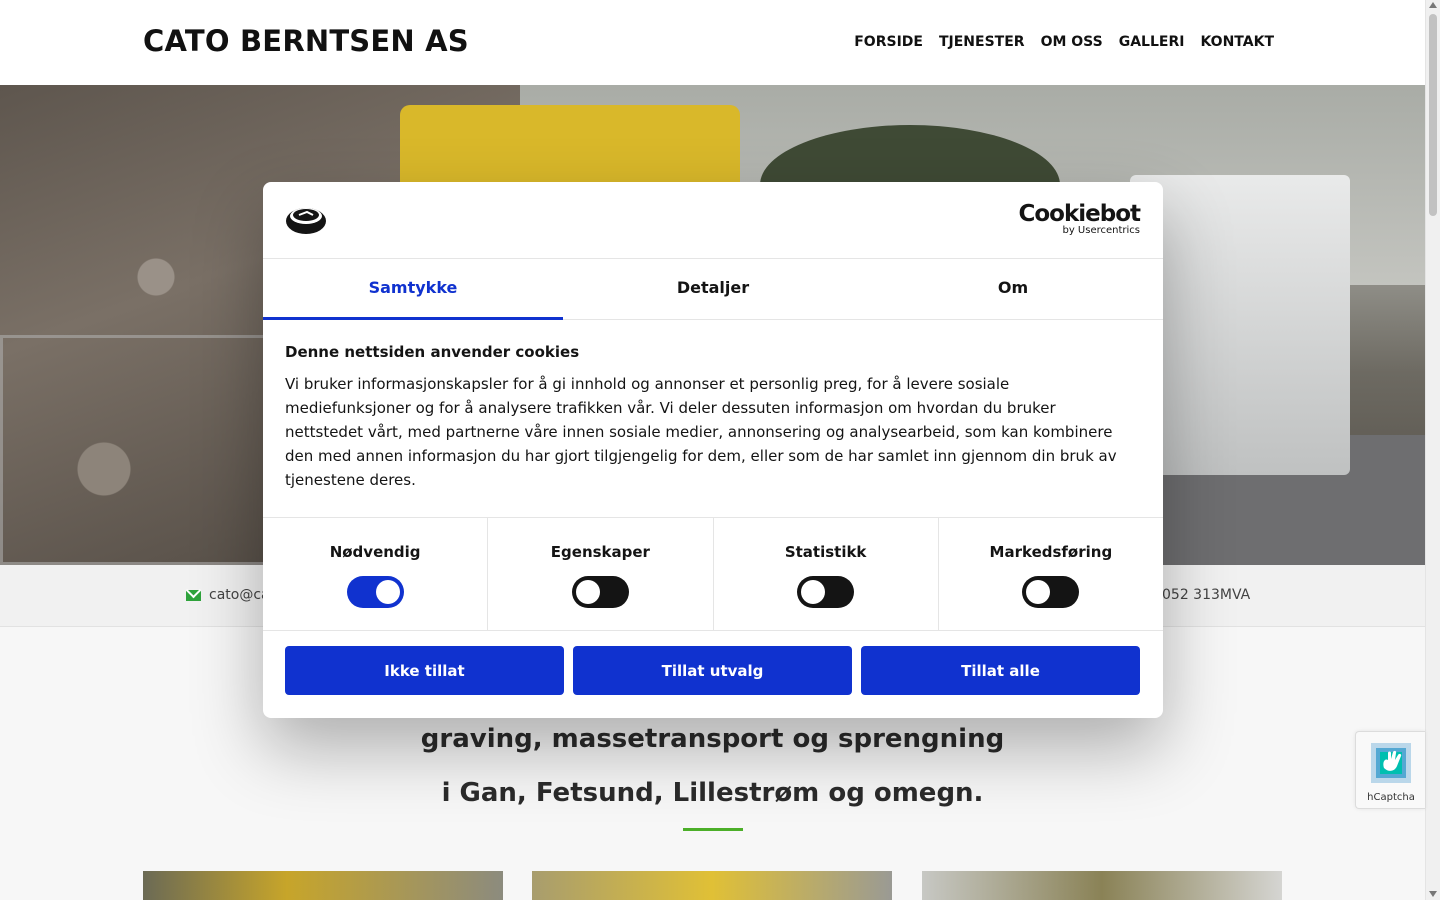  What do you see at coordinates (826, 592) in the screenshot?
I see `toggle-statistikk` at bounding box center [826, 592].